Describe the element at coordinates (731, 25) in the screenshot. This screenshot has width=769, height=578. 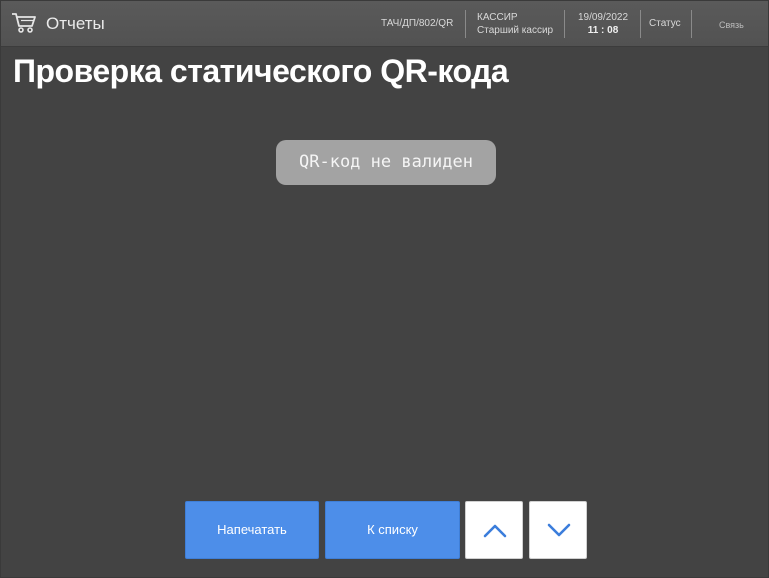
I see `connection-indicator: Связь` at that location.